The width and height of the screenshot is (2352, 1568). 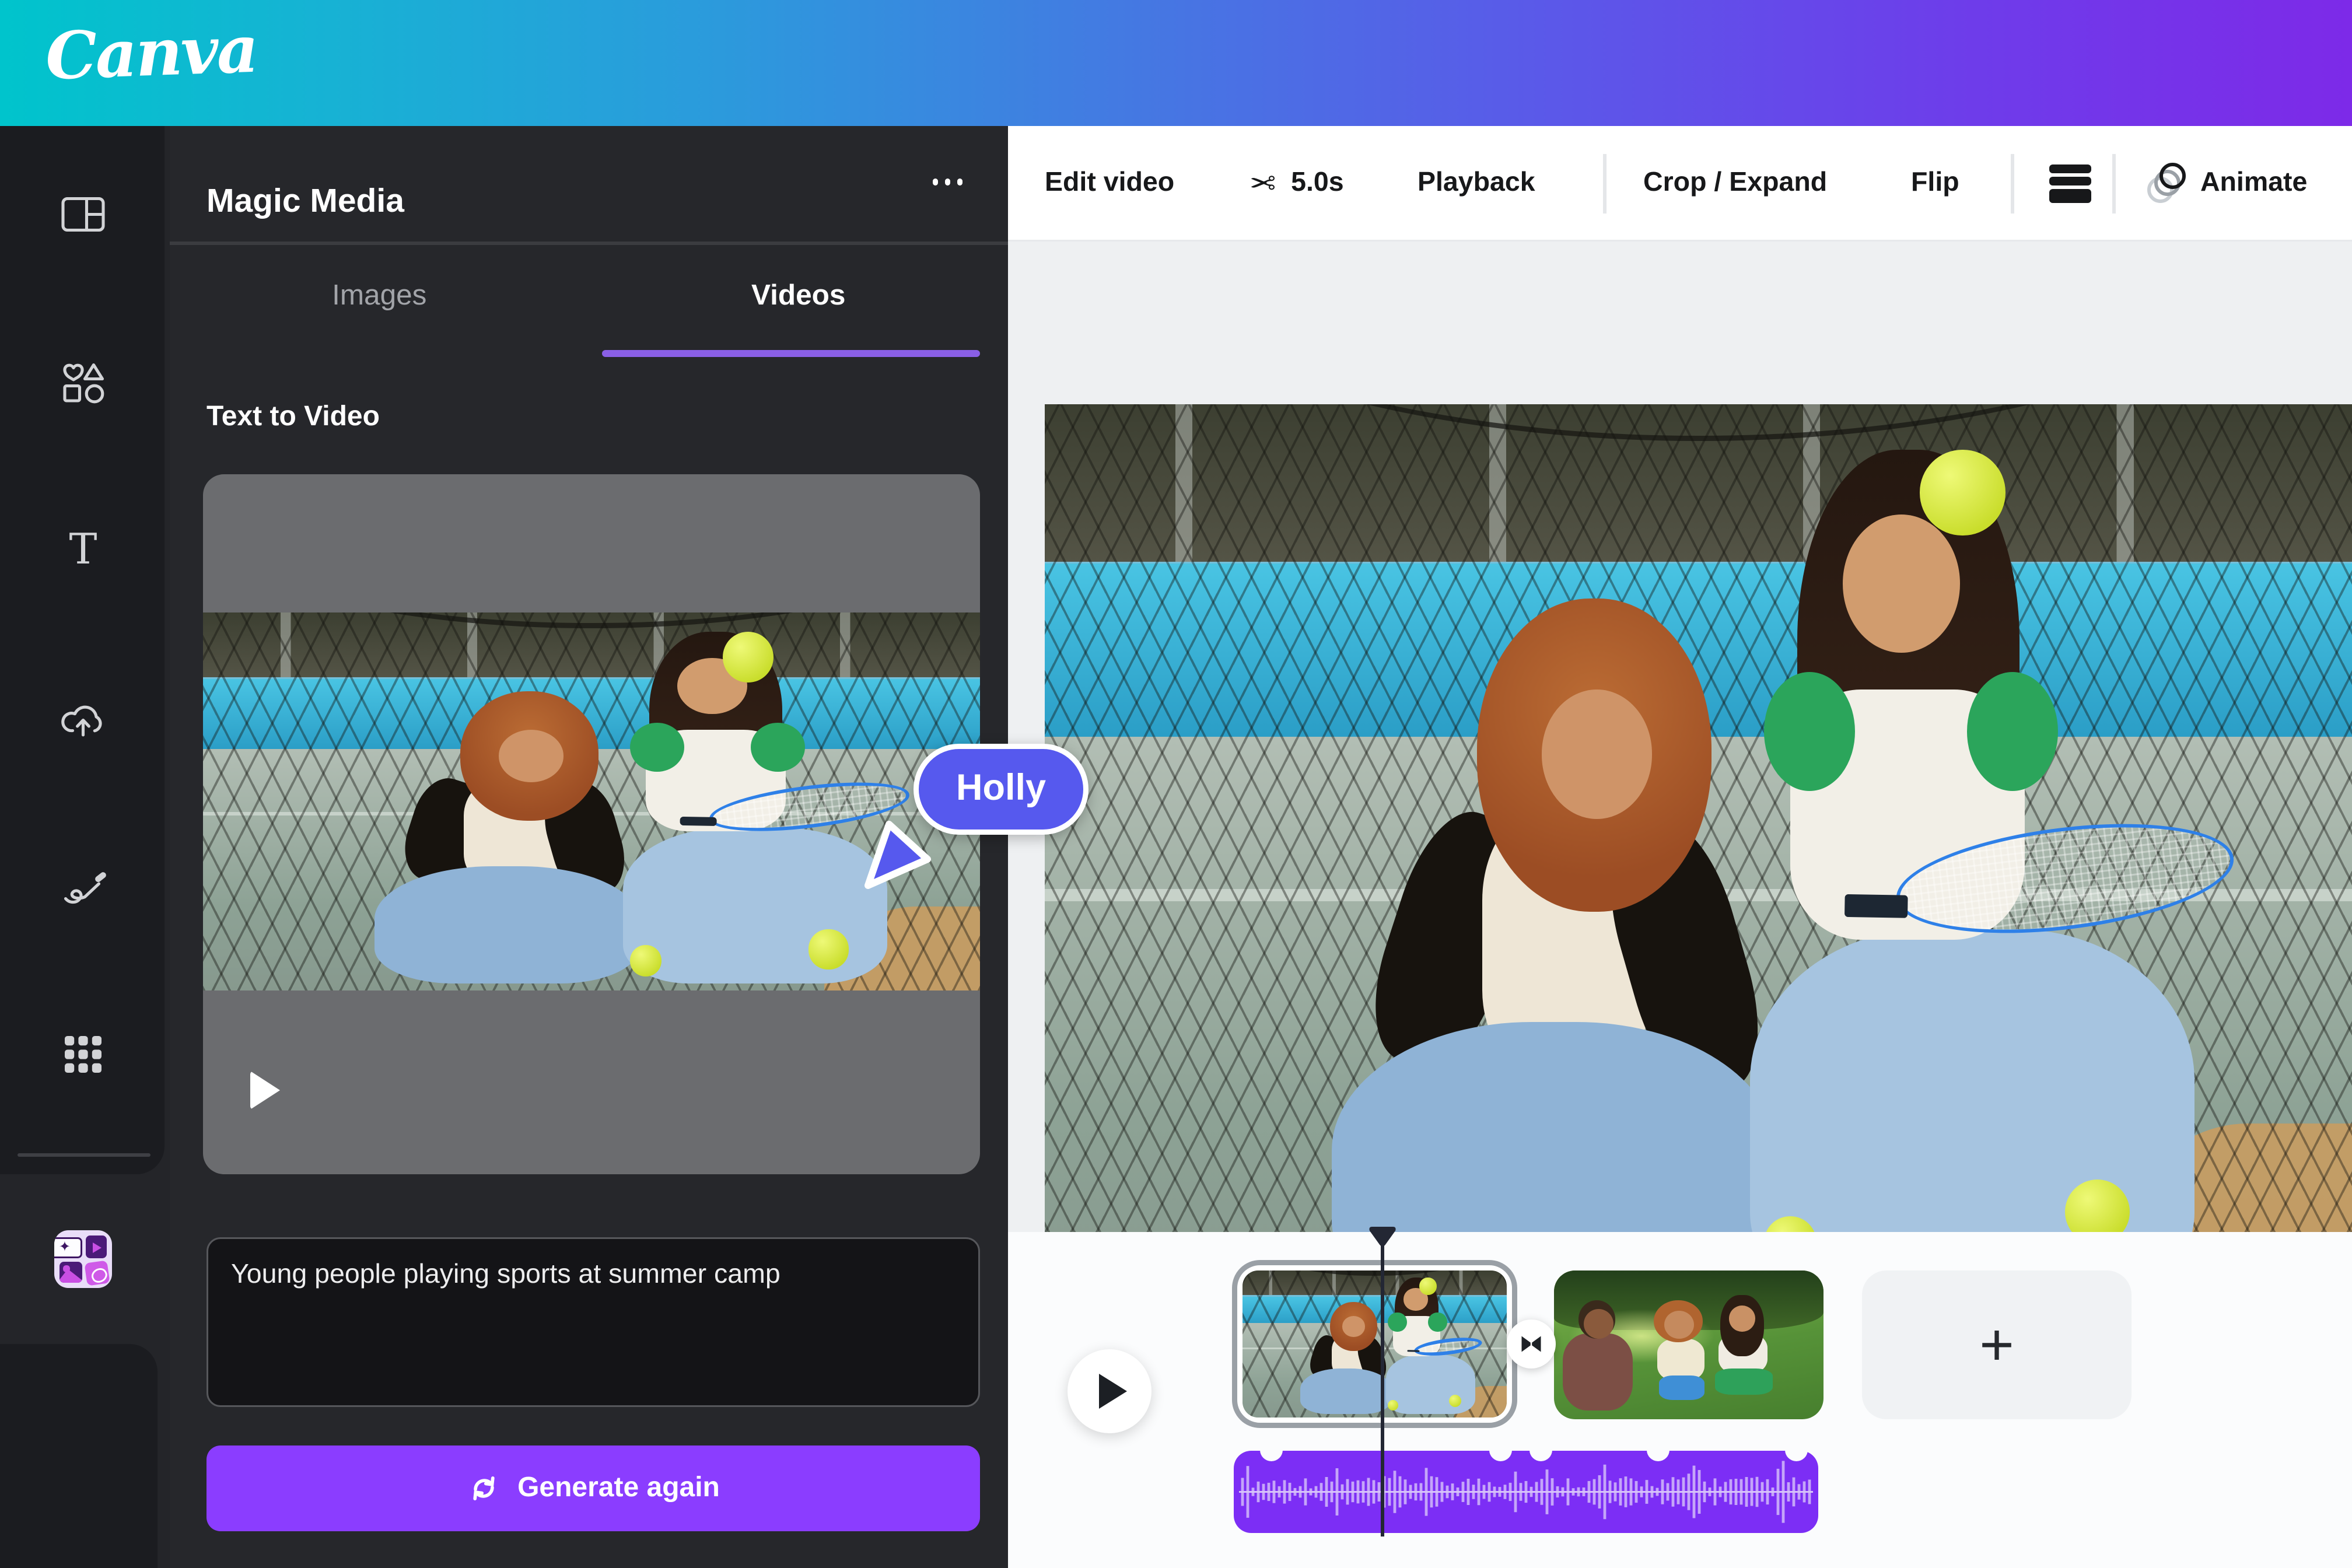 What do you see at coordinates (265, 1090) in the screenshot?
I see `play-icon` at bounding box center [265, 1090].